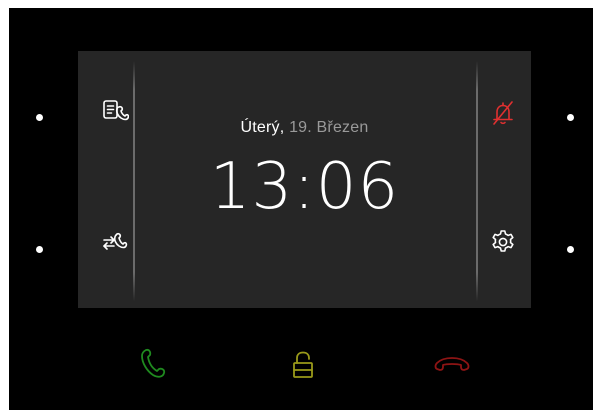 Image resolution: width=601 pixels, height=419 pixels. What do you see at coordinates (570, 249) in the screenshot?
I see `indicator-dot-right-bottom` at bounding box center [570, 249].